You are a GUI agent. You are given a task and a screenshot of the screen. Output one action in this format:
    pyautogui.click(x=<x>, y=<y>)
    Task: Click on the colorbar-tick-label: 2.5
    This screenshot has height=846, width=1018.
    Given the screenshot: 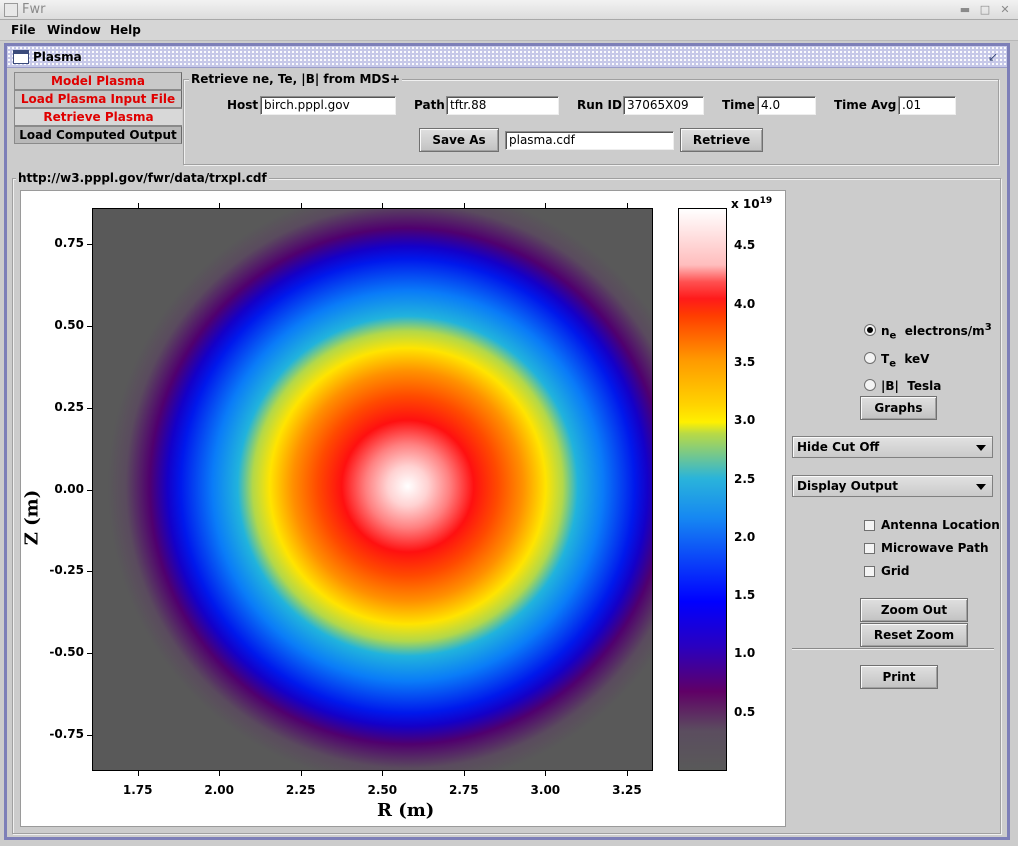 What is the action you would take?
    pyautogui.click(x=745, y=478)
    